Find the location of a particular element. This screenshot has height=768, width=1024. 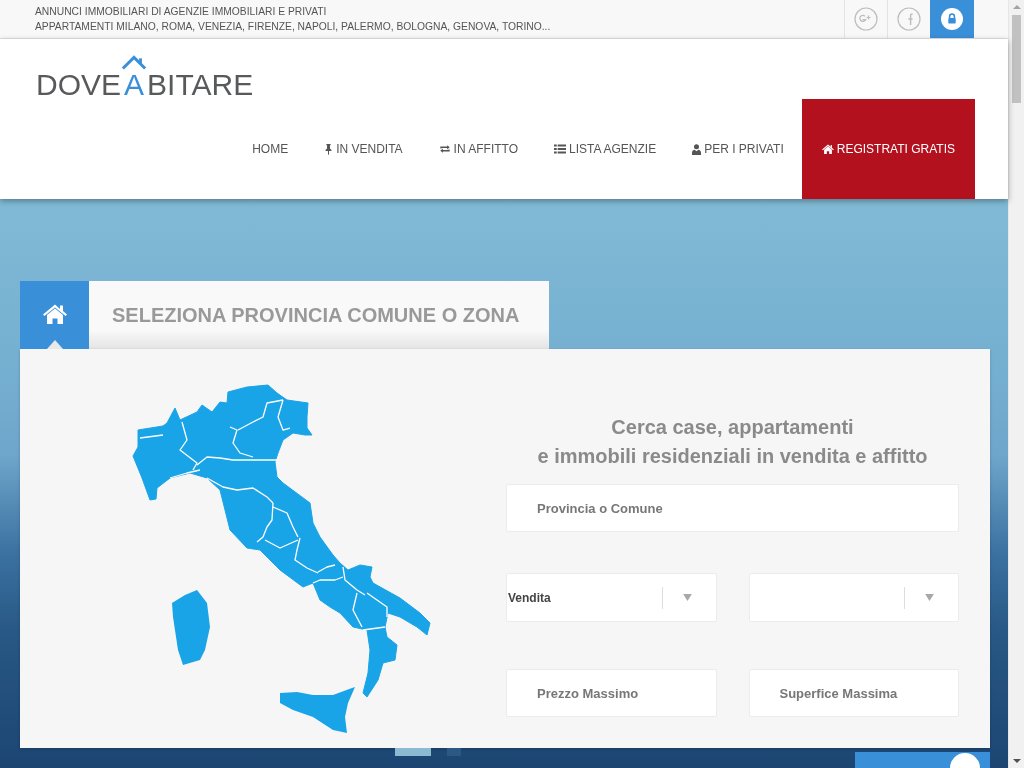

user-icon is located at coordinates (697, 149).